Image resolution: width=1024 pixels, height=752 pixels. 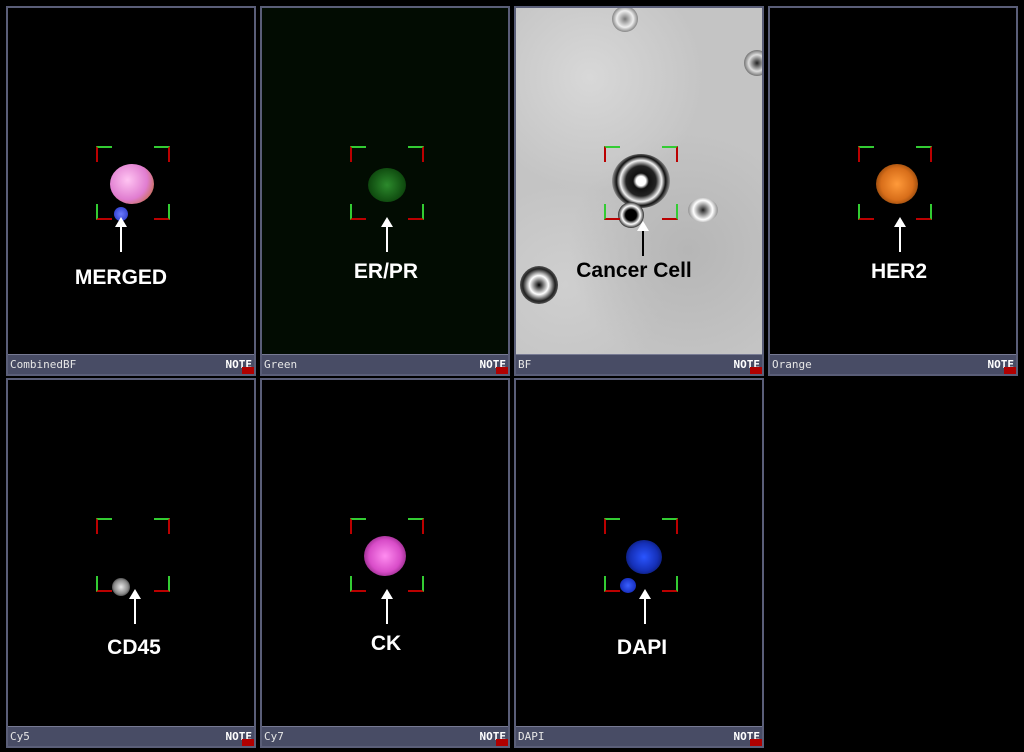 I want to click on panel-combinedbf: MERGED CombinedBF NOTE, so click(x=131, y=191).